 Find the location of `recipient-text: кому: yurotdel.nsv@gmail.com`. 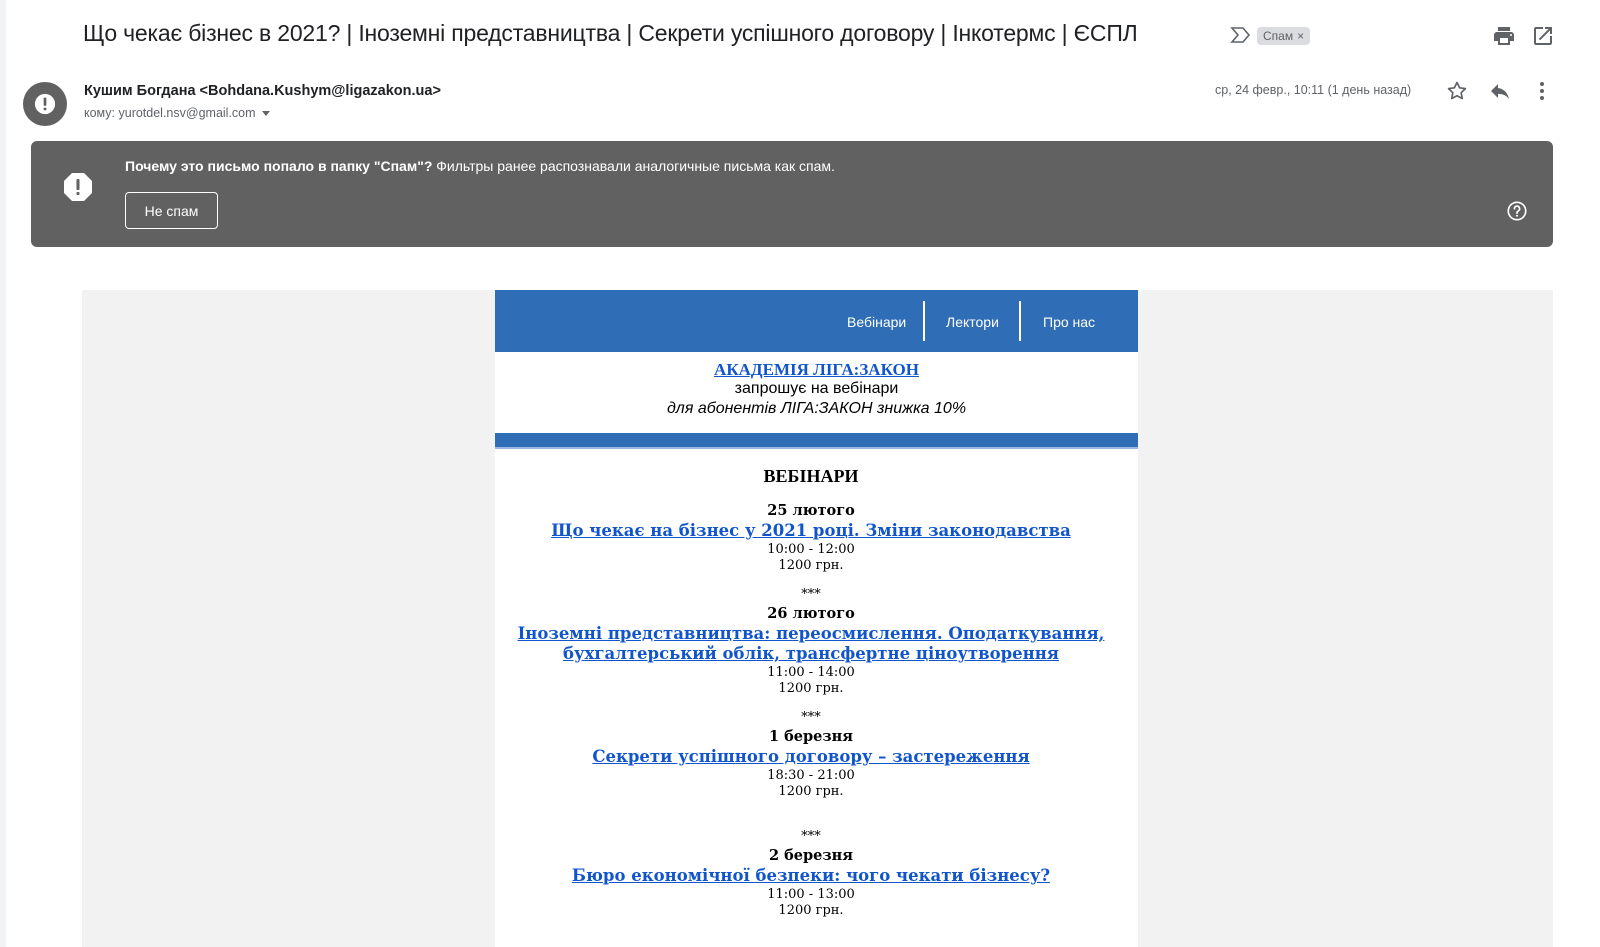

recipient-text: кому: yurotdel.nsv@gmail.com is located at coordinates (170, 113).